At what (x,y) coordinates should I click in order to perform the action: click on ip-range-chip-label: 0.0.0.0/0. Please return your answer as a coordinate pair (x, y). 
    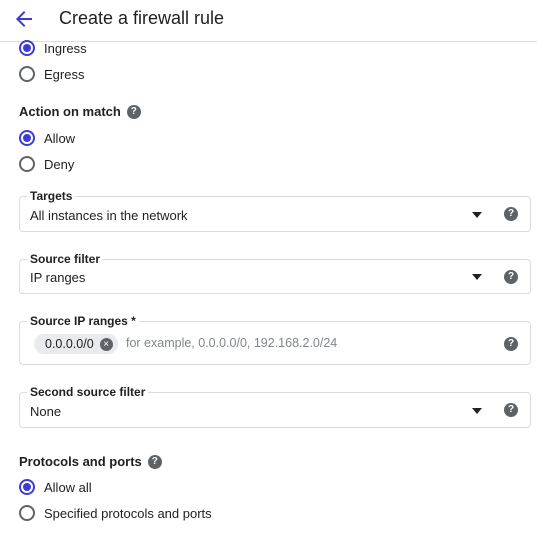
    Looking at the image, I should click on (69, 344).